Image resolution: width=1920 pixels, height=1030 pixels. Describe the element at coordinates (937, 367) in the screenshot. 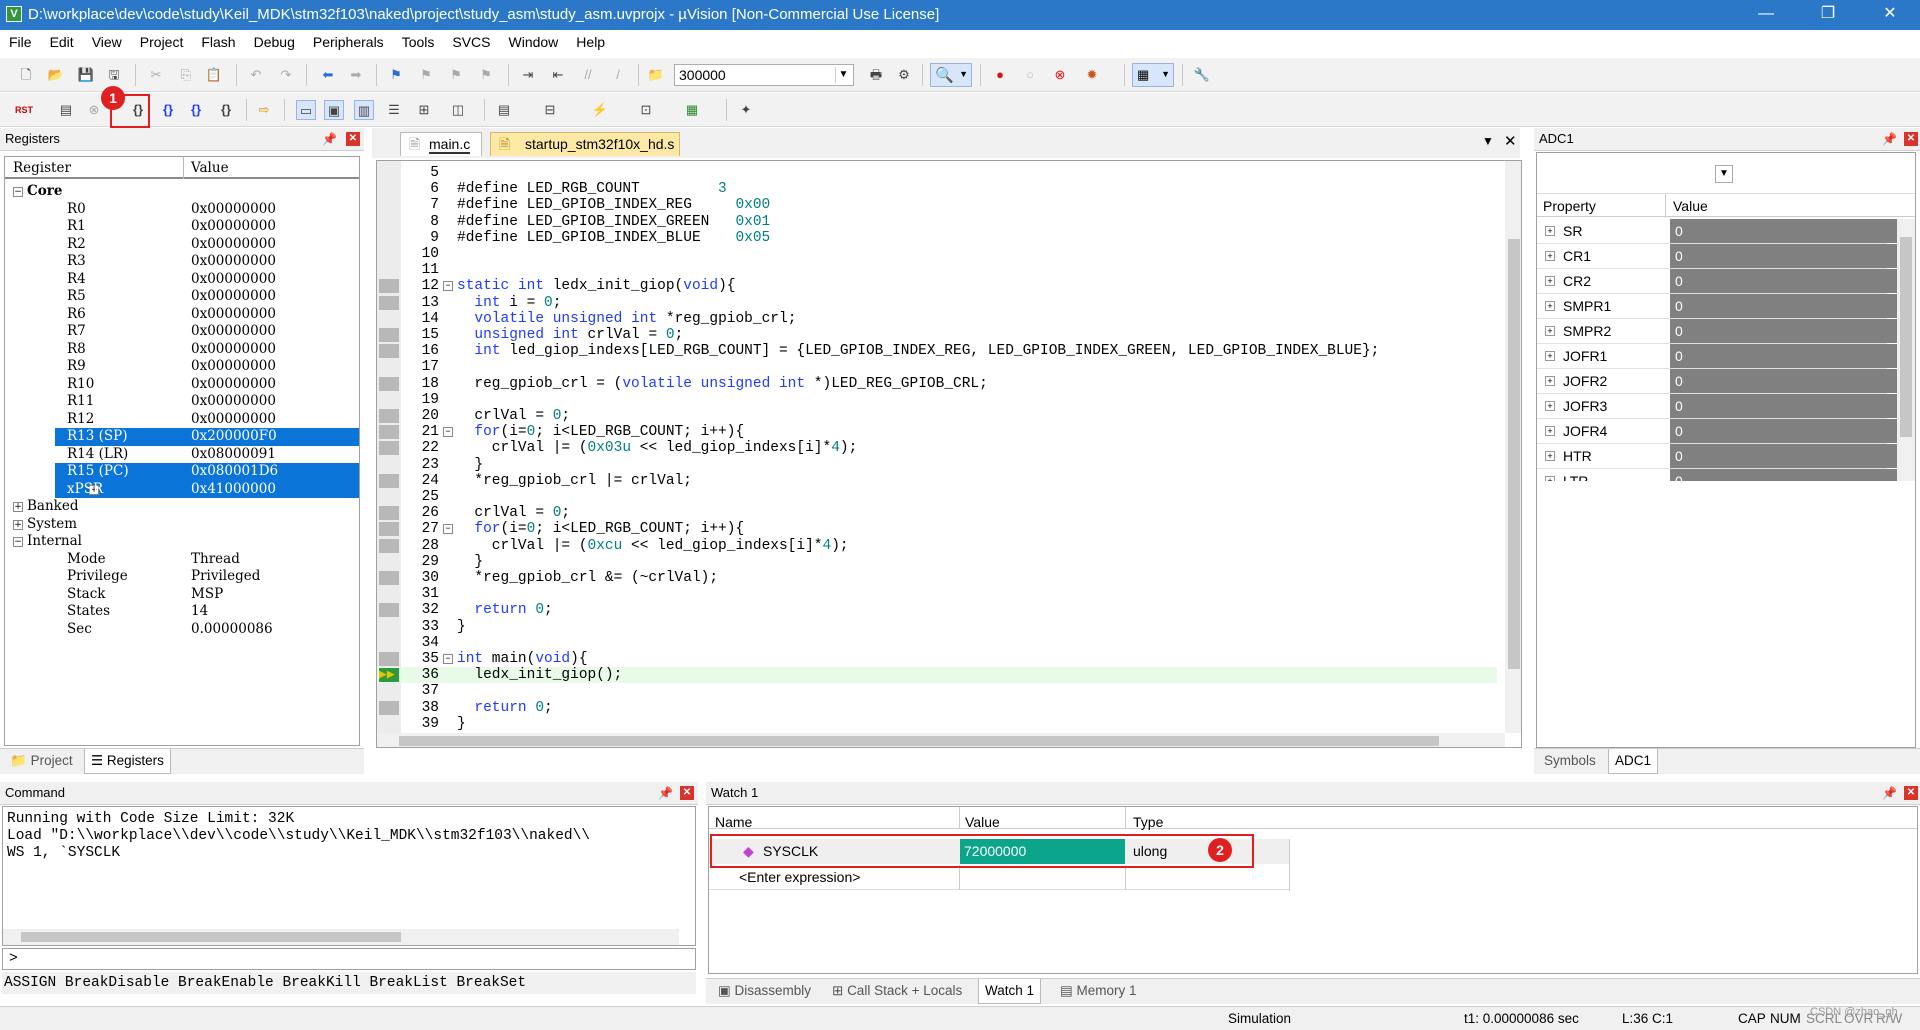

I see `code-line: 17` at that location.